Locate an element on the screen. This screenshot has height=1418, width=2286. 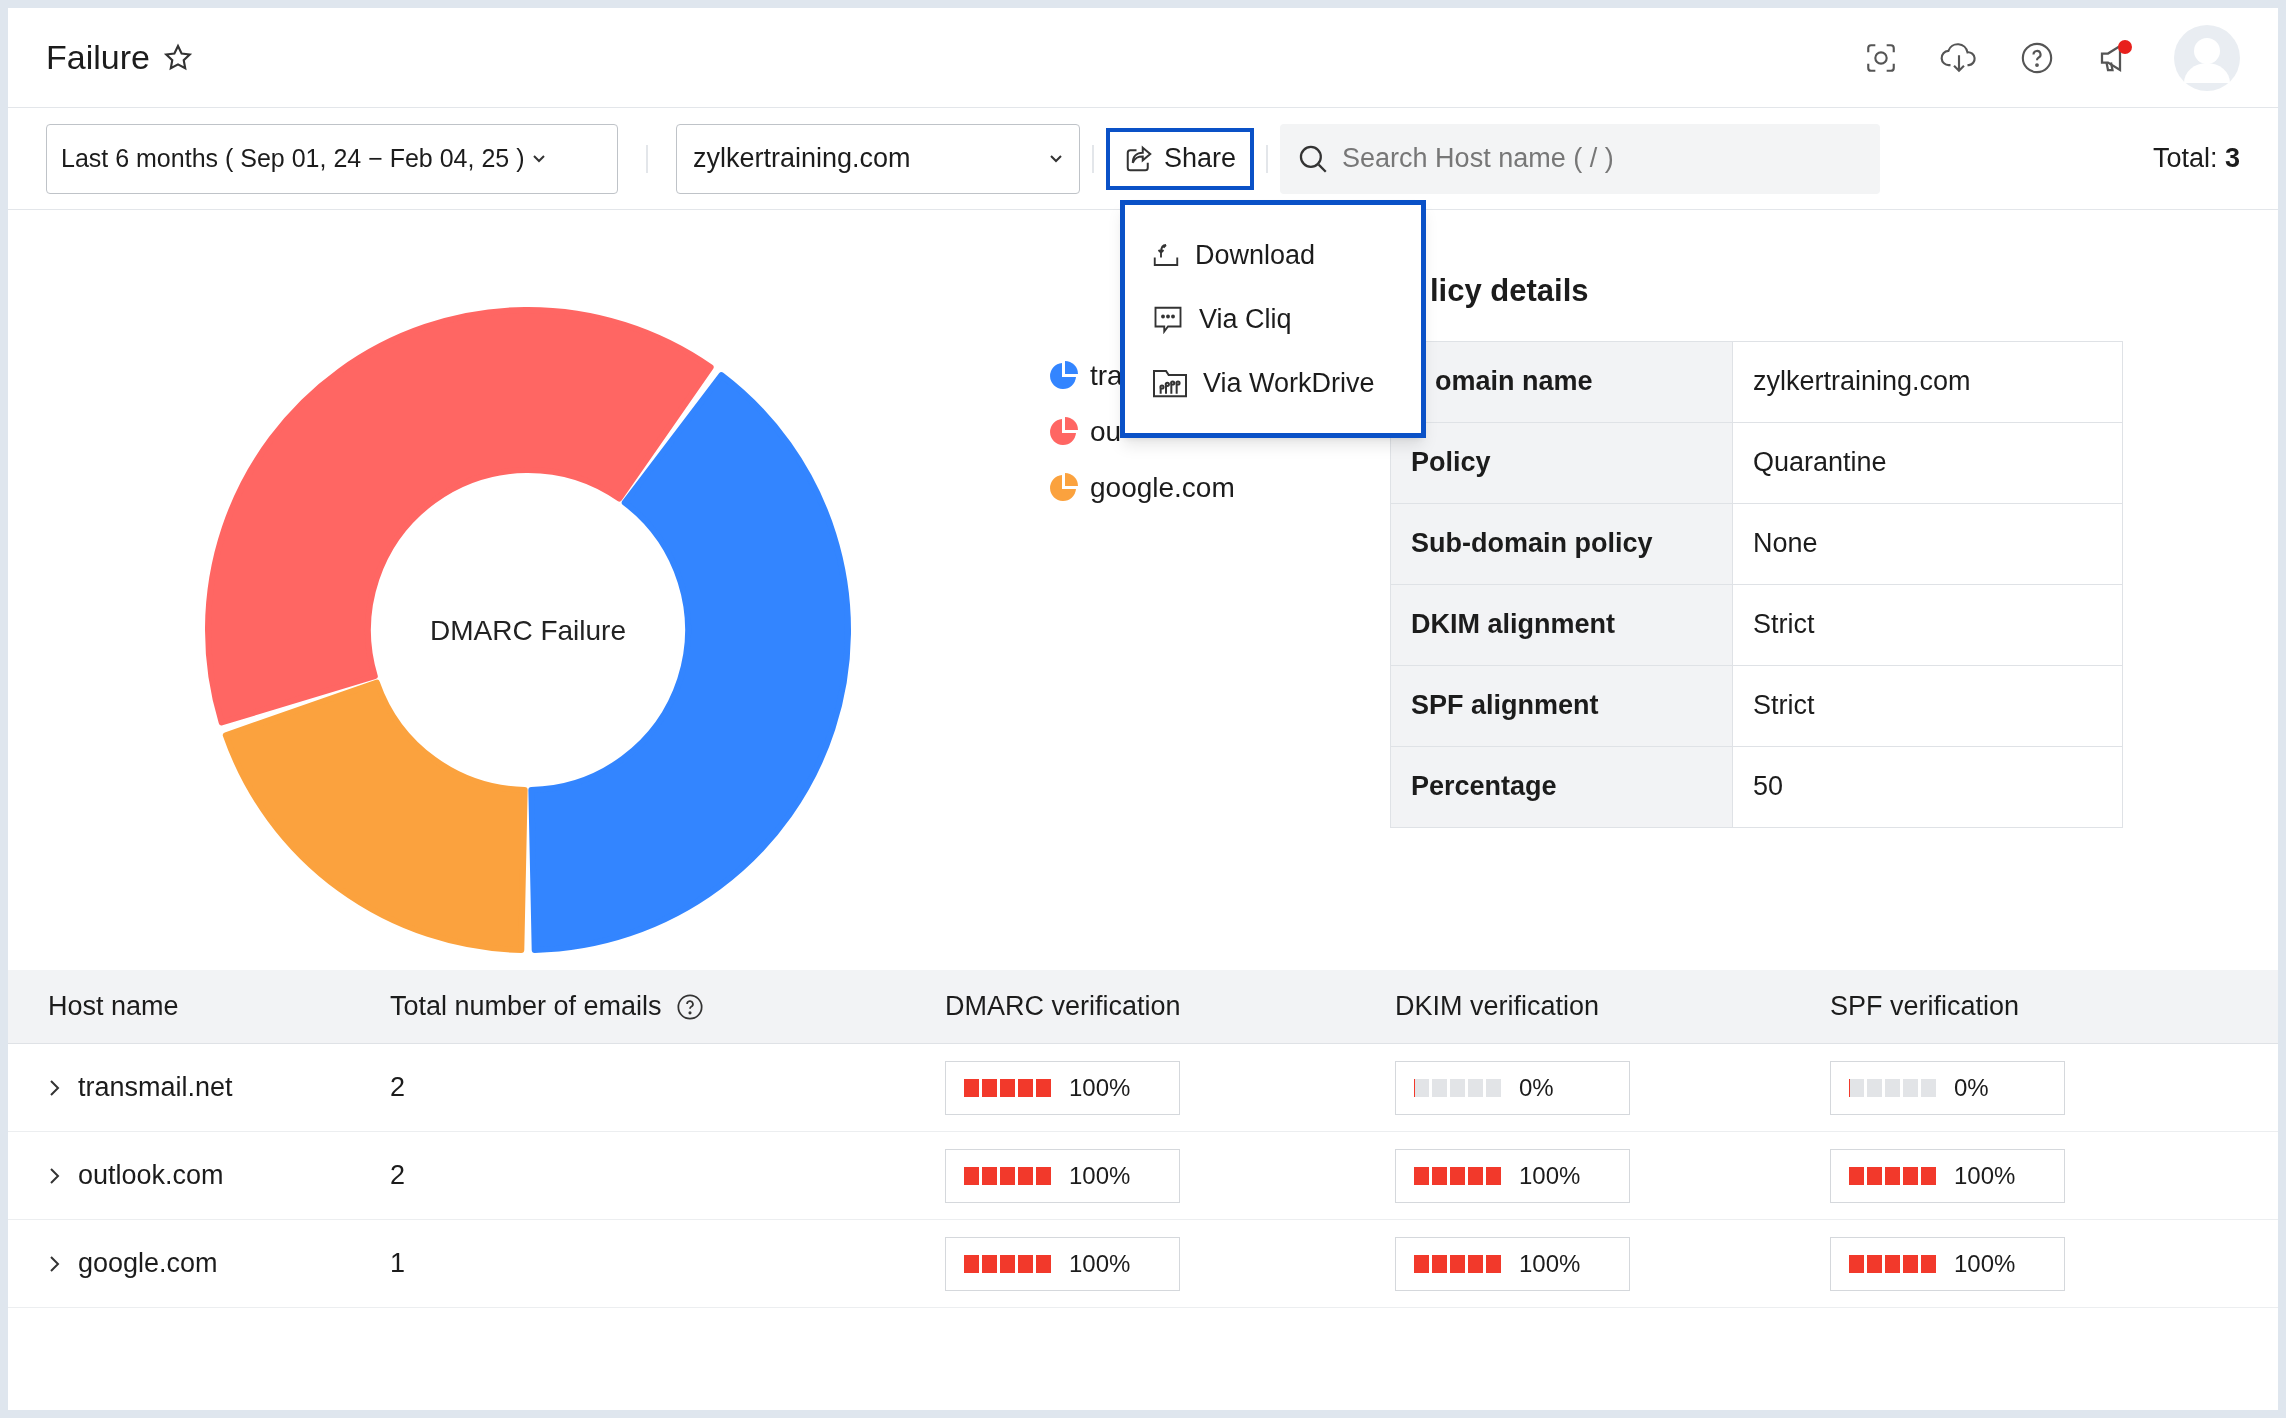
policy-value: zylkertraining.com is located at coordinates (1927, 381).